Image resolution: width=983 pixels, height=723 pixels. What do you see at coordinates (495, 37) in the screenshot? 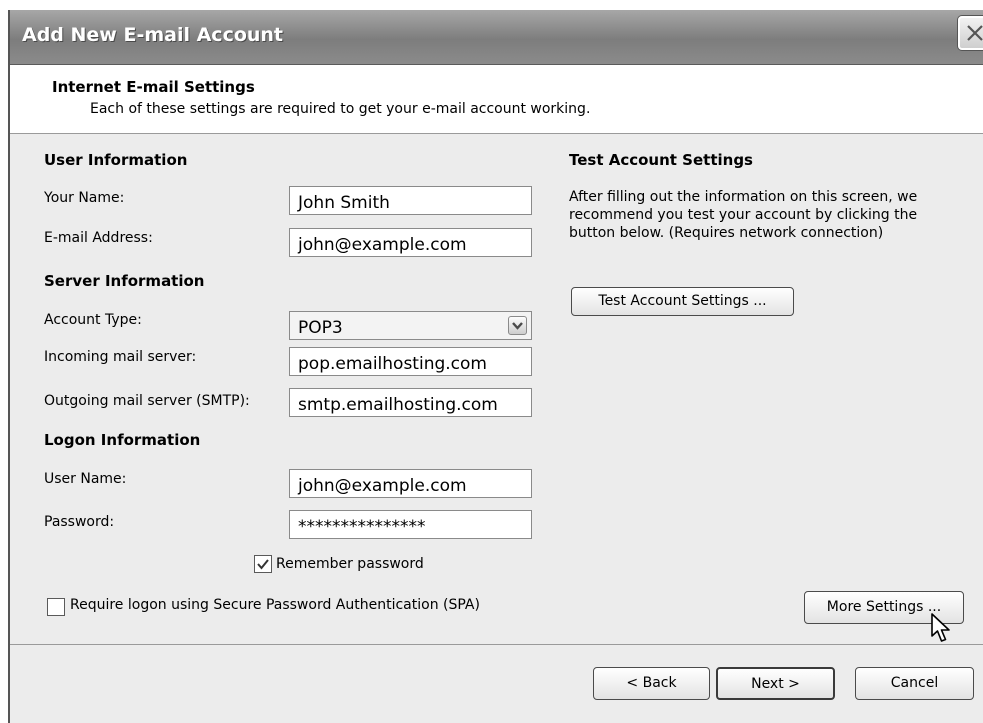
I see `title-bar: Add New E-mail Account` at bounding box center [495, 37].